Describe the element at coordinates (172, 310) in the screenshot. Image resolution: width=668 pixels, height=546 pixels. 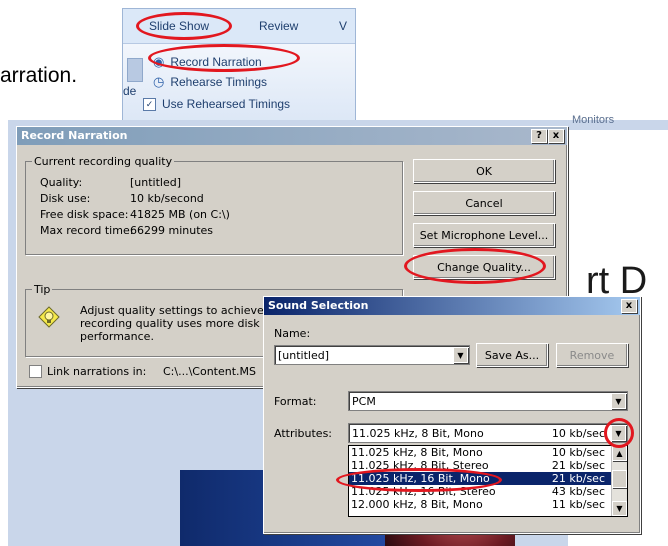
I see `tip-text-line-1: Adjust quality settings to achieve` at that location.